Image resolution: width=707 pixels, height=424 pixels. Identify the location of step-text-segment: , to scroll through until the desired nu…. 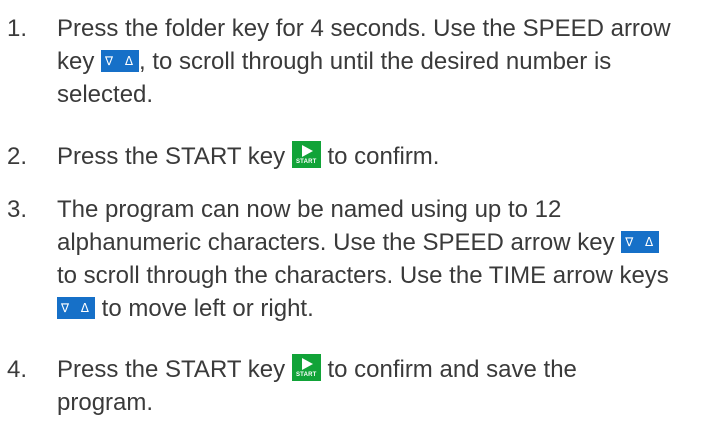
(375, 61).